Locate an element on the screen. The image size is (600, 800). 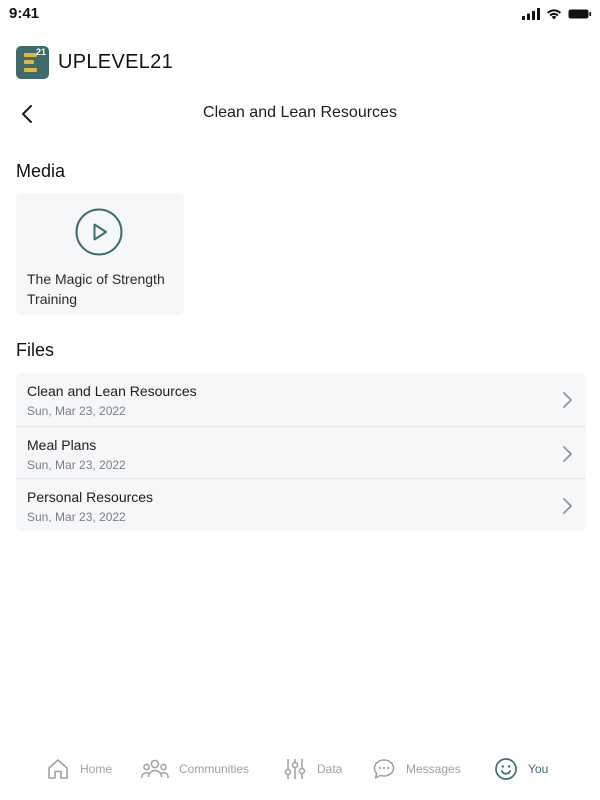
play-icon is located at coordinates (99, 232).